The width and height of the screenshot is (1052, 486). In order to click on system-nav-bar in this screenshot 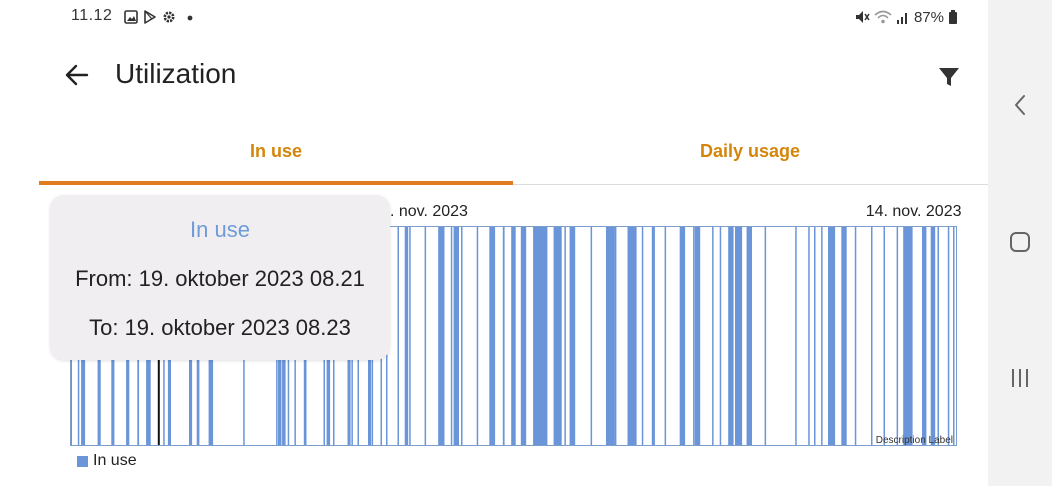, I will do `click(1020, 243)`.